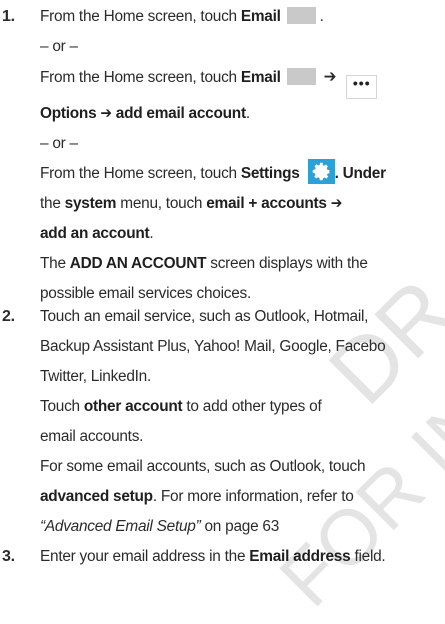 This screenshot has width=445, height=624. Describe the element at coordinates (321, 171) in the screenshot. I see `settings-gear-icon` at that location.